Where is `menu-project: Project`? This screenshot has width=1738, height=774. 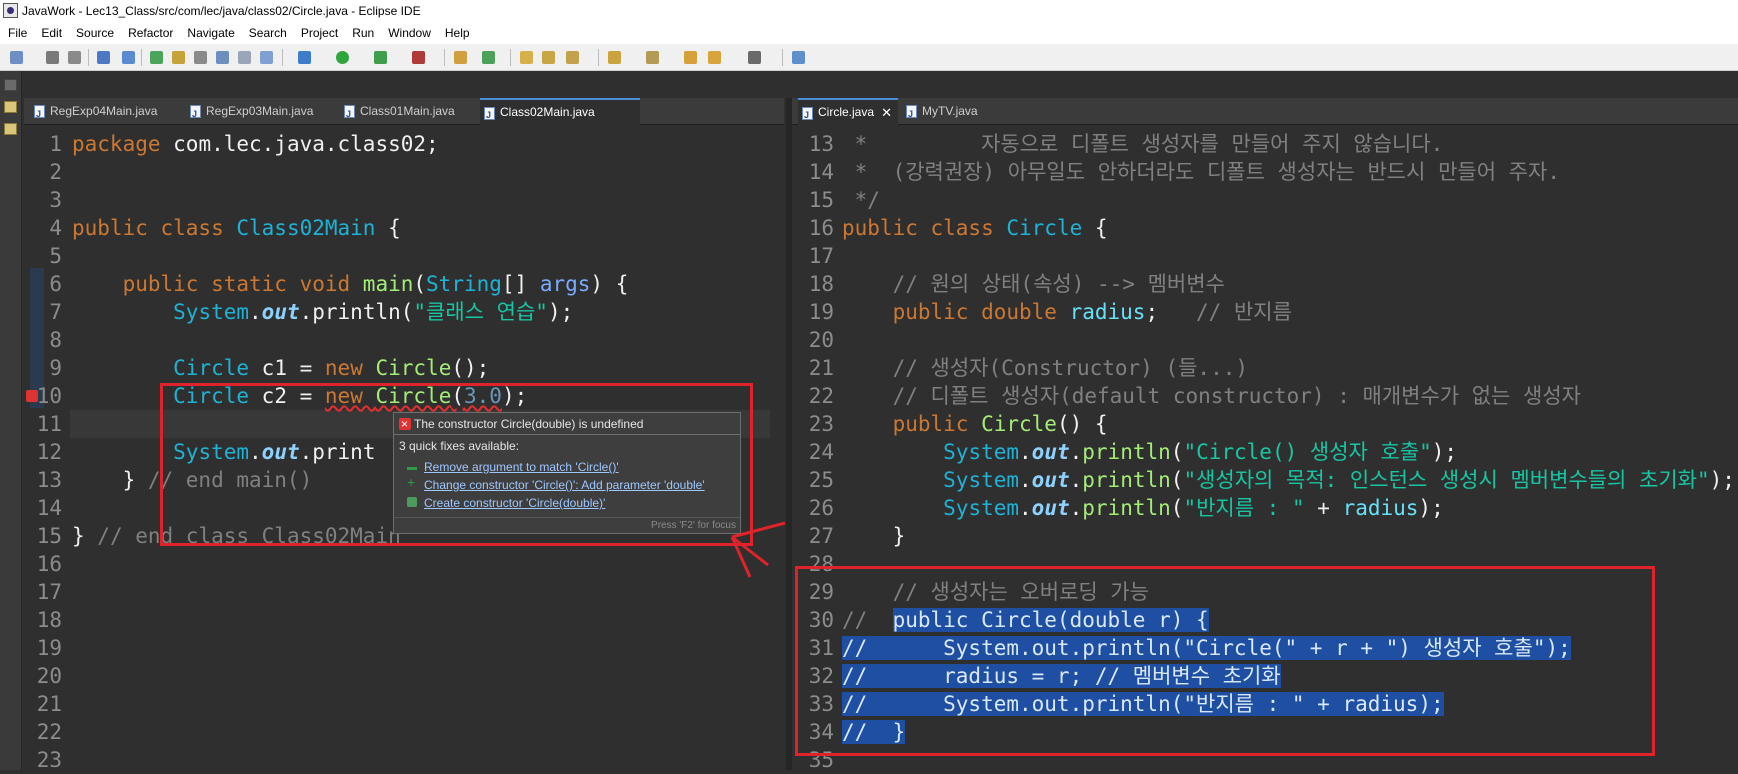 menu-project: Project is located at coordinates (319, 33).